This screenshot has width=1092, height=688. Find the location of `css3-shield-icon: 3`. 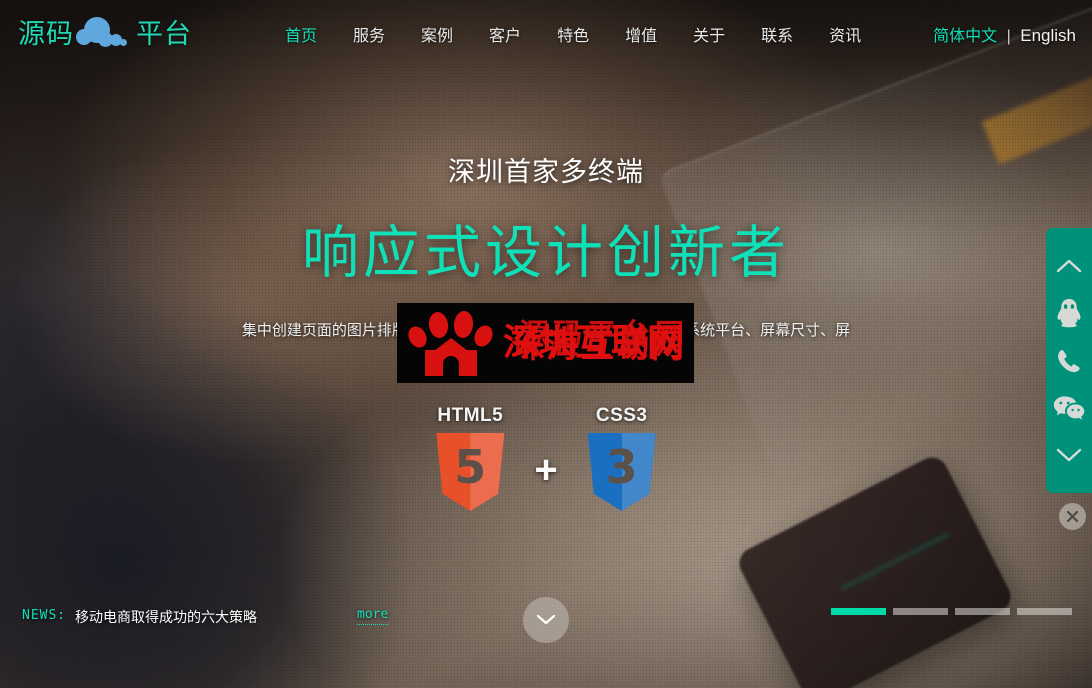

css3-shield-icon: 3 is located at coordinates (621, 472).